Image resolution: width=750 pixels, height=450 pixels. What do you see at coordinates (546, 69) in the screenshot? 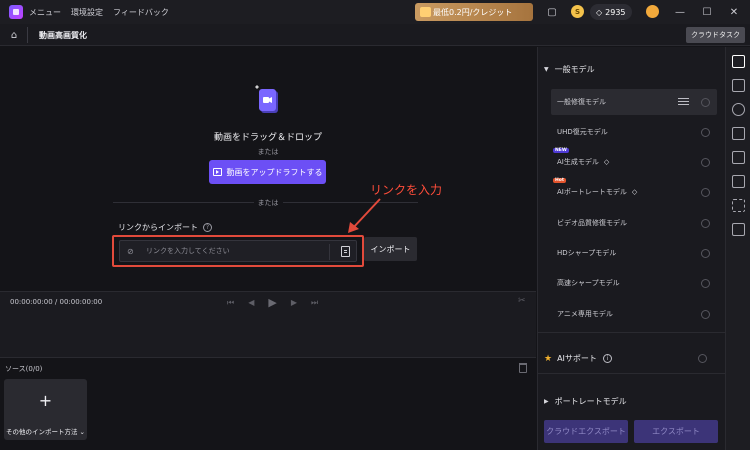
I see `caret-down-icon: ▼` at bounding box center [546, 69].